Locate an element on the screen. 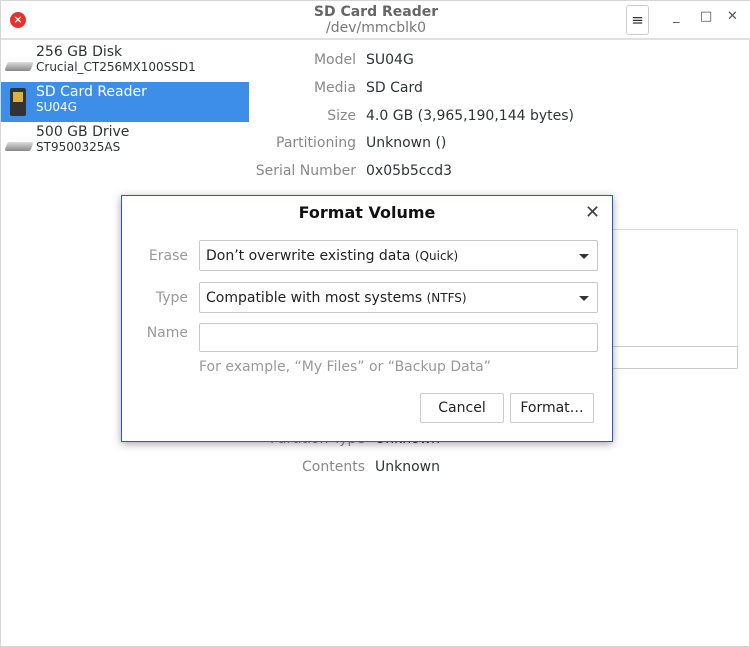  prop-label: Size is located at coordinates (341, 116).